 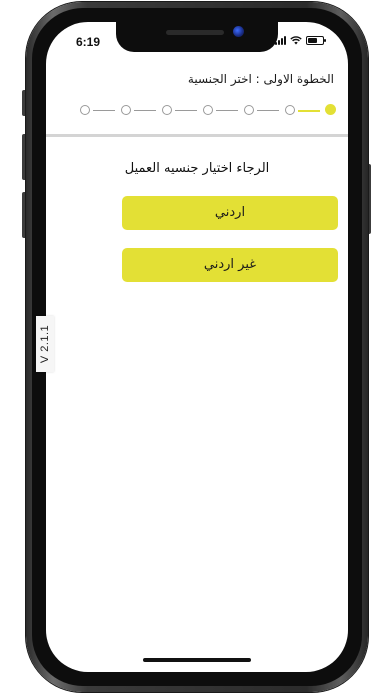 What do you see at coordinates (195, 32) in the screenshot?
I see `speaker-grille` at bounding box center [195, 32].